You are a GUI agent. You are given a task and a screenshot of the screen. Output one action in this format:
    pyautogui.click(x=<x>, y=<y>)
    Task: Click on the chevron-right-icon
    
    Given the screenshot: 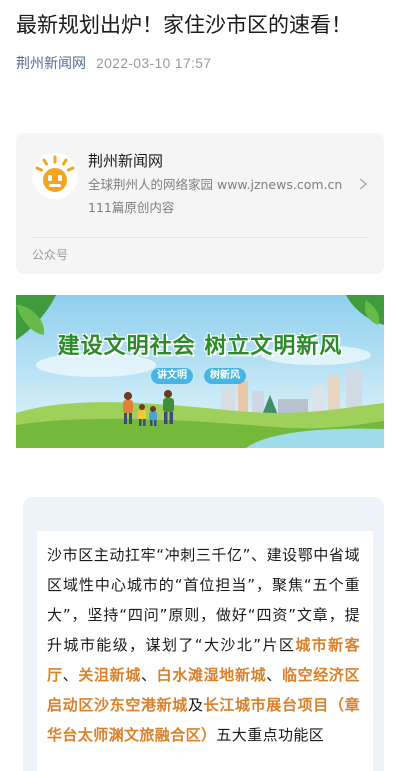 What is the action you would take?
    pyautogui.click(x=363, y=184)
    